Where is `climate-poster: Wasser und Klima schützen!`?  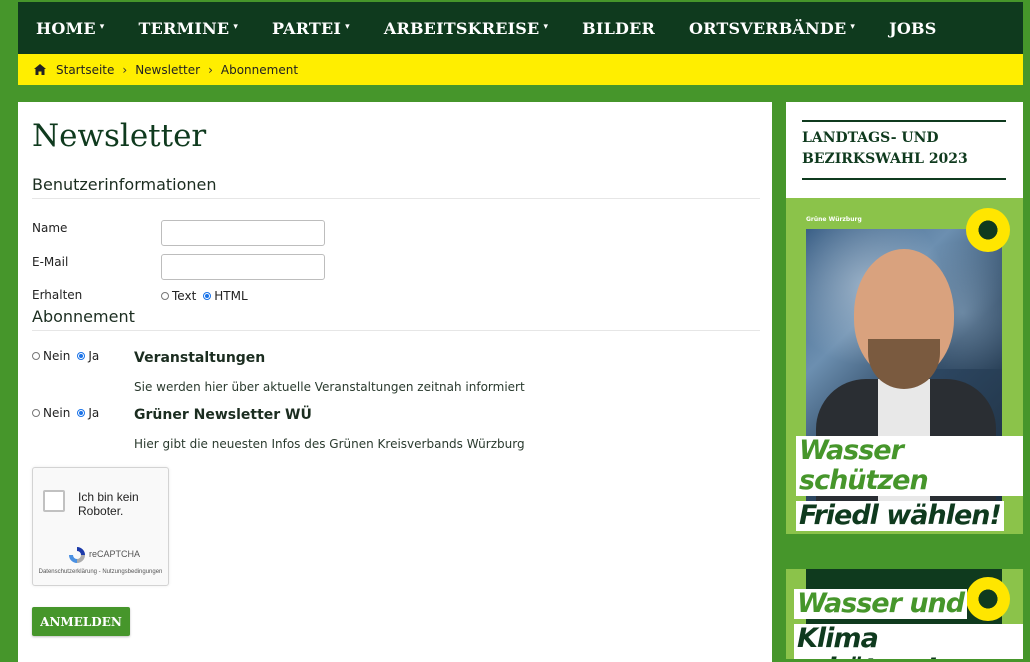
climate-poster: Wasser und Klima schützen! is located at coordinates (904, 614).